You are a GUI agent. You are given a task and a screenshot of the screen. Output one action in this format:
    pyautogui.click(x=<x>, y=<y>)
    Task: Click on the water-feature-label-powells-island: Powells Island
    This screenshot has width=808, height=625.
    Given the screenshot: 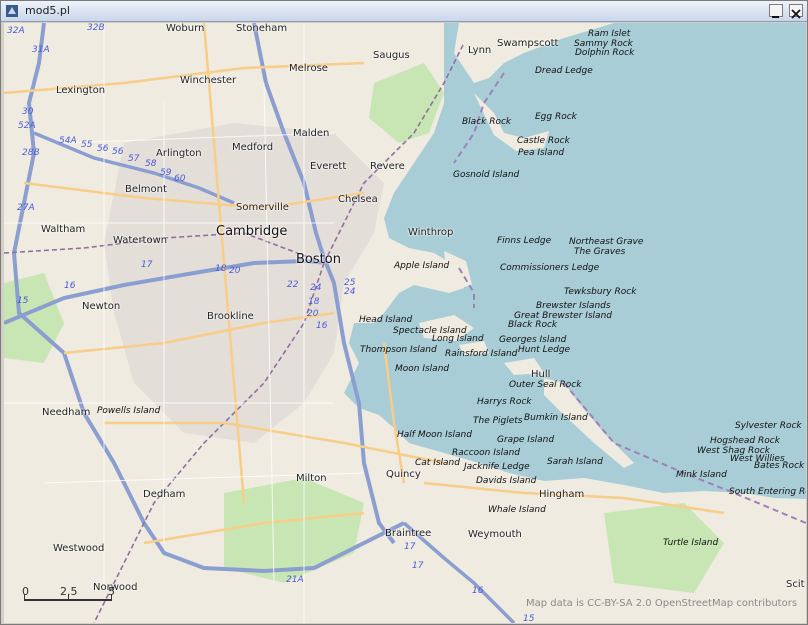 What is the action you would take?
    pyautogui.click(x=129, y=411)
    